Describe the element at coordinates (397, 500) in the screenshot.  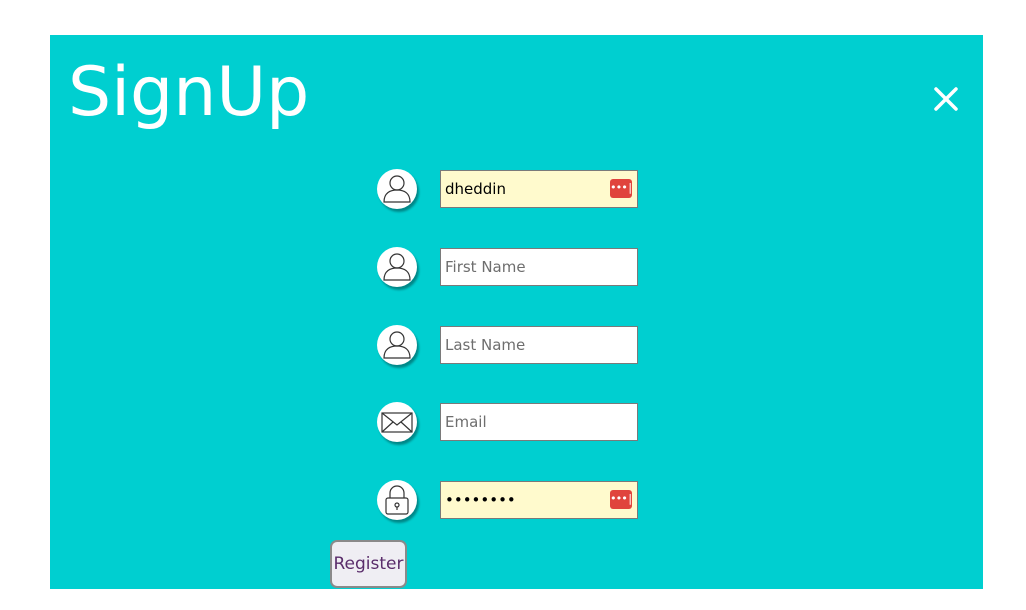
I see `lock-icon` at that location.